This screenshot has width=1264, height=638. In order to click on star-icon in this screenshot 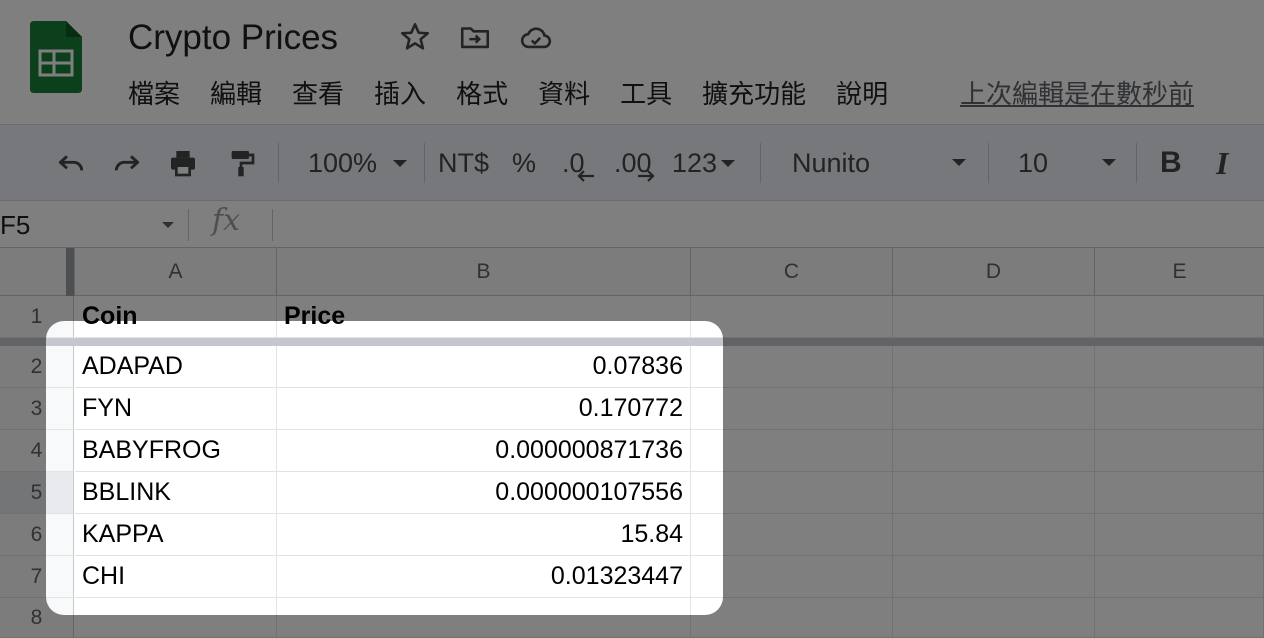, I will do `click(415, 37)`.